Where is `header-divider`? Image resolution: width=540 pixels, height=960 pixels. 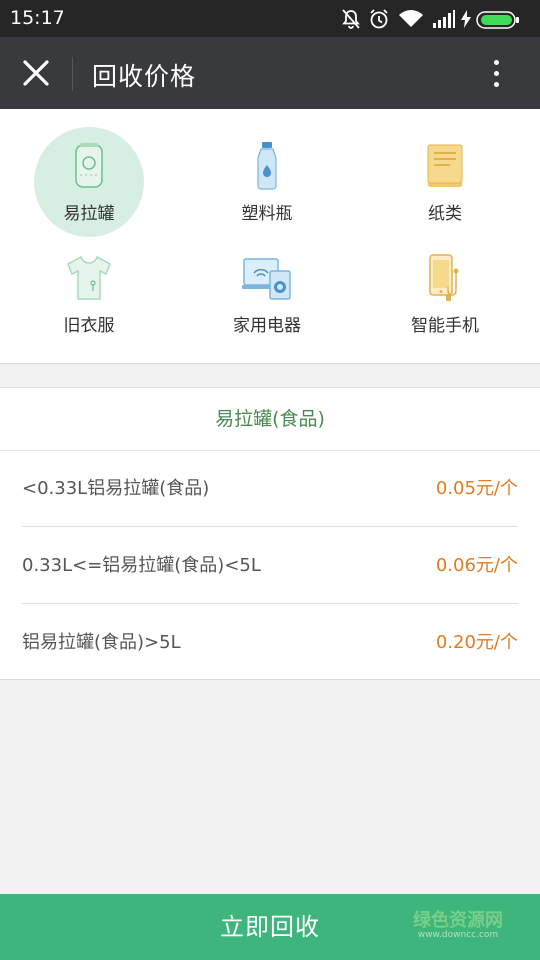 header-divider is located at coordinates (72, 74).